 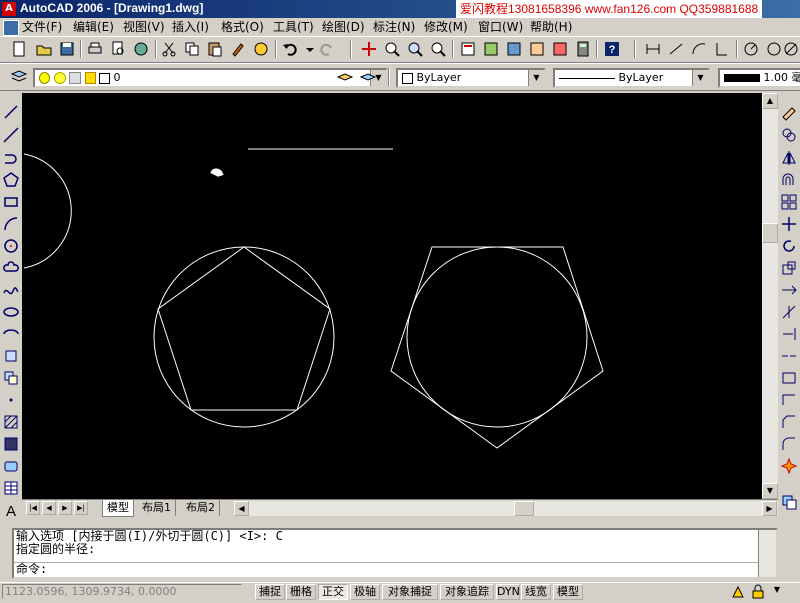 What do you see at coordinates (789, 180) in the screenshot?
I see `offset-icon` at bounding box center [789, 180].